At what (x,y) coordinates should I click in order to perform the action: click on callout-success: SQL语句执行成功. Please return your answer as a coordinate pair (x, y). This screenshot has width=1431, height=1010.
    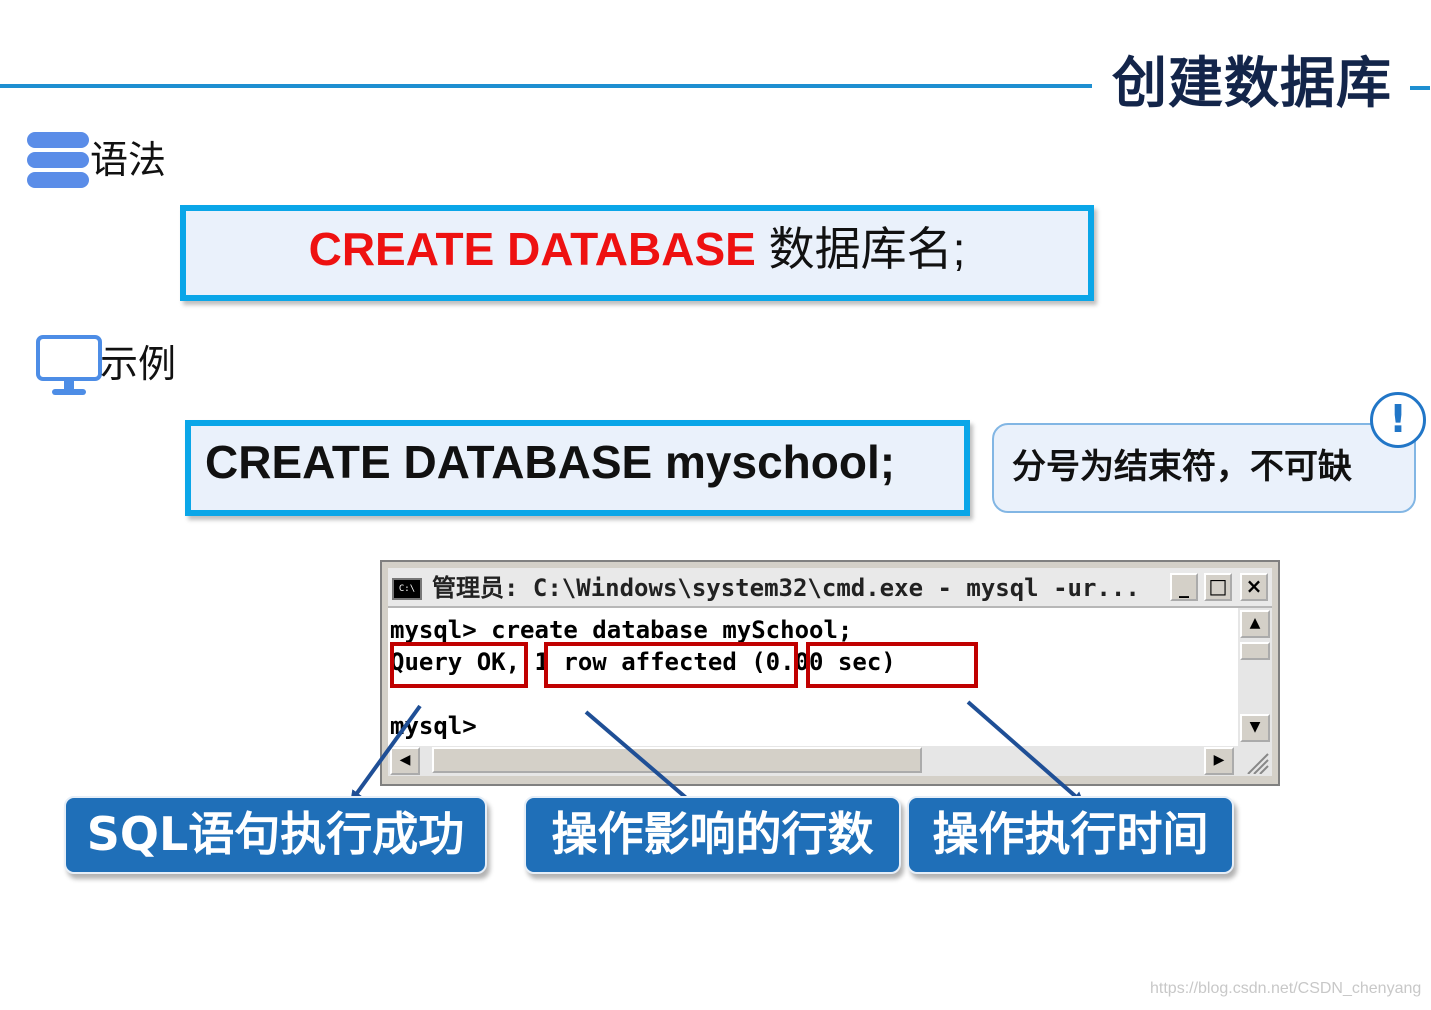
    Looking at the image, I should click on (275, 835).